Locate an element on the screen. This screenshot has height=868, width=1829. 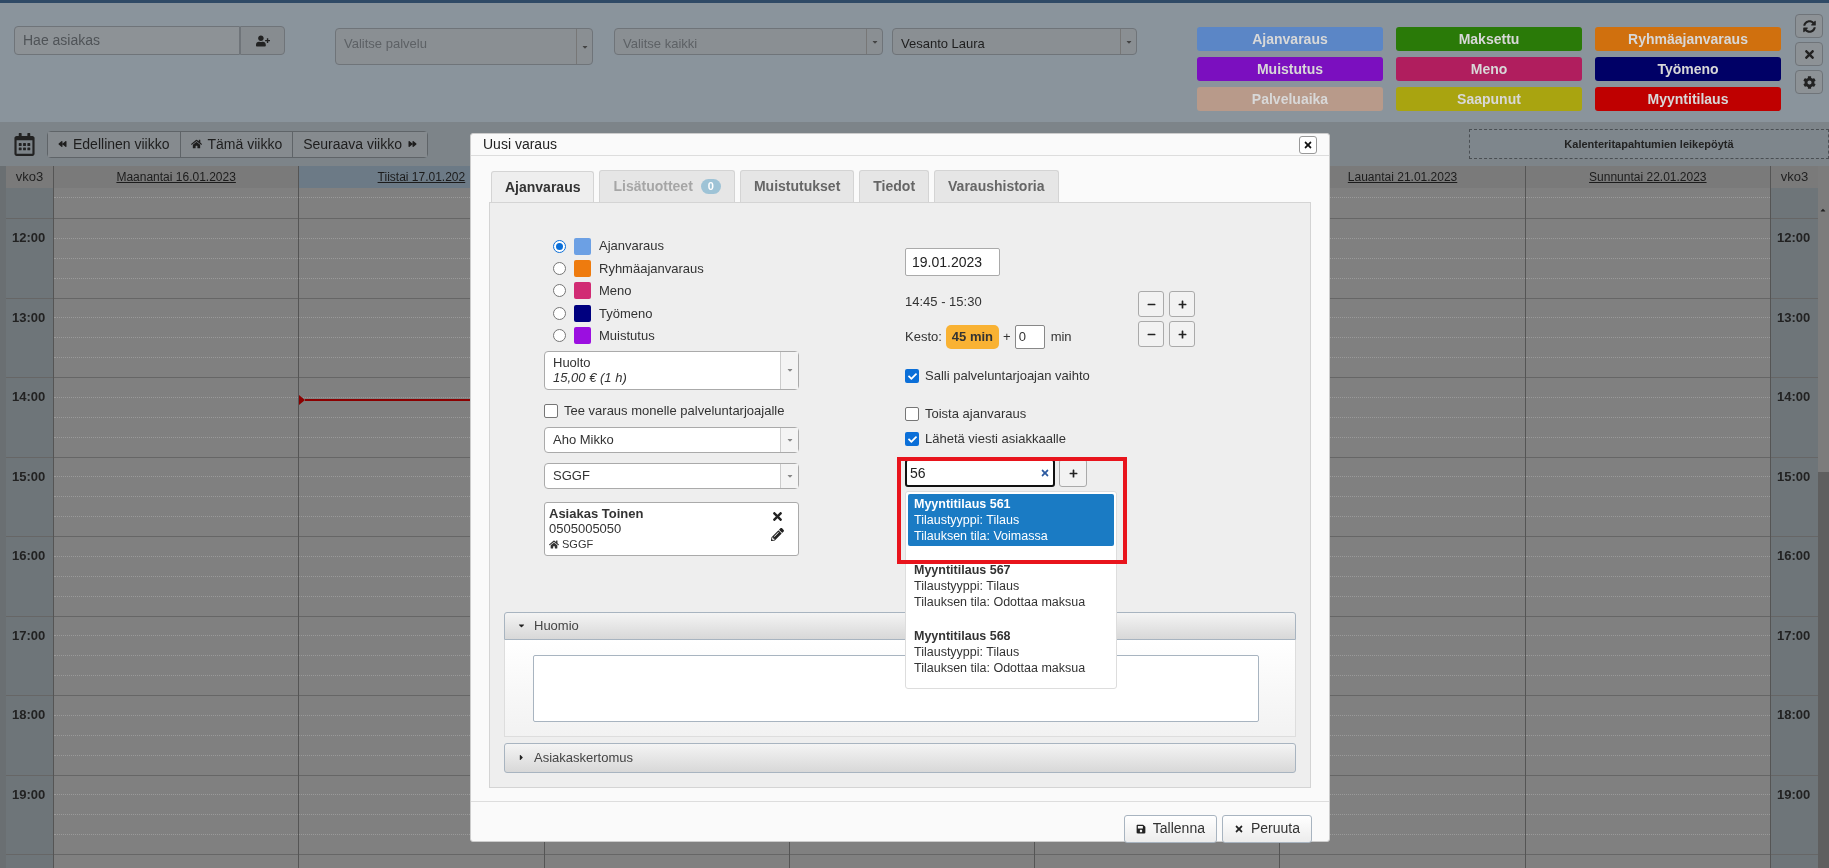
add-button is located at coordinates (1073, 473).